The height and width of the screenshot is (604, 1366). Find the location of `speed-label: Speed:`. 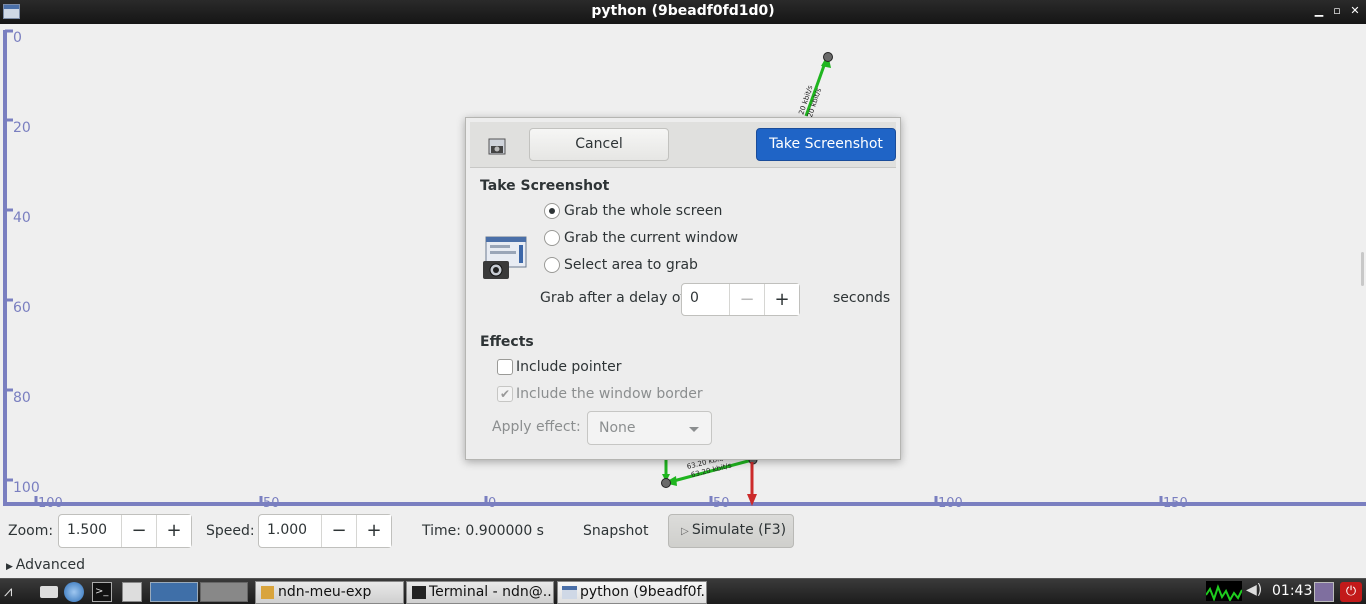

speed-label: Speed: is located at coordinates (230, 531).